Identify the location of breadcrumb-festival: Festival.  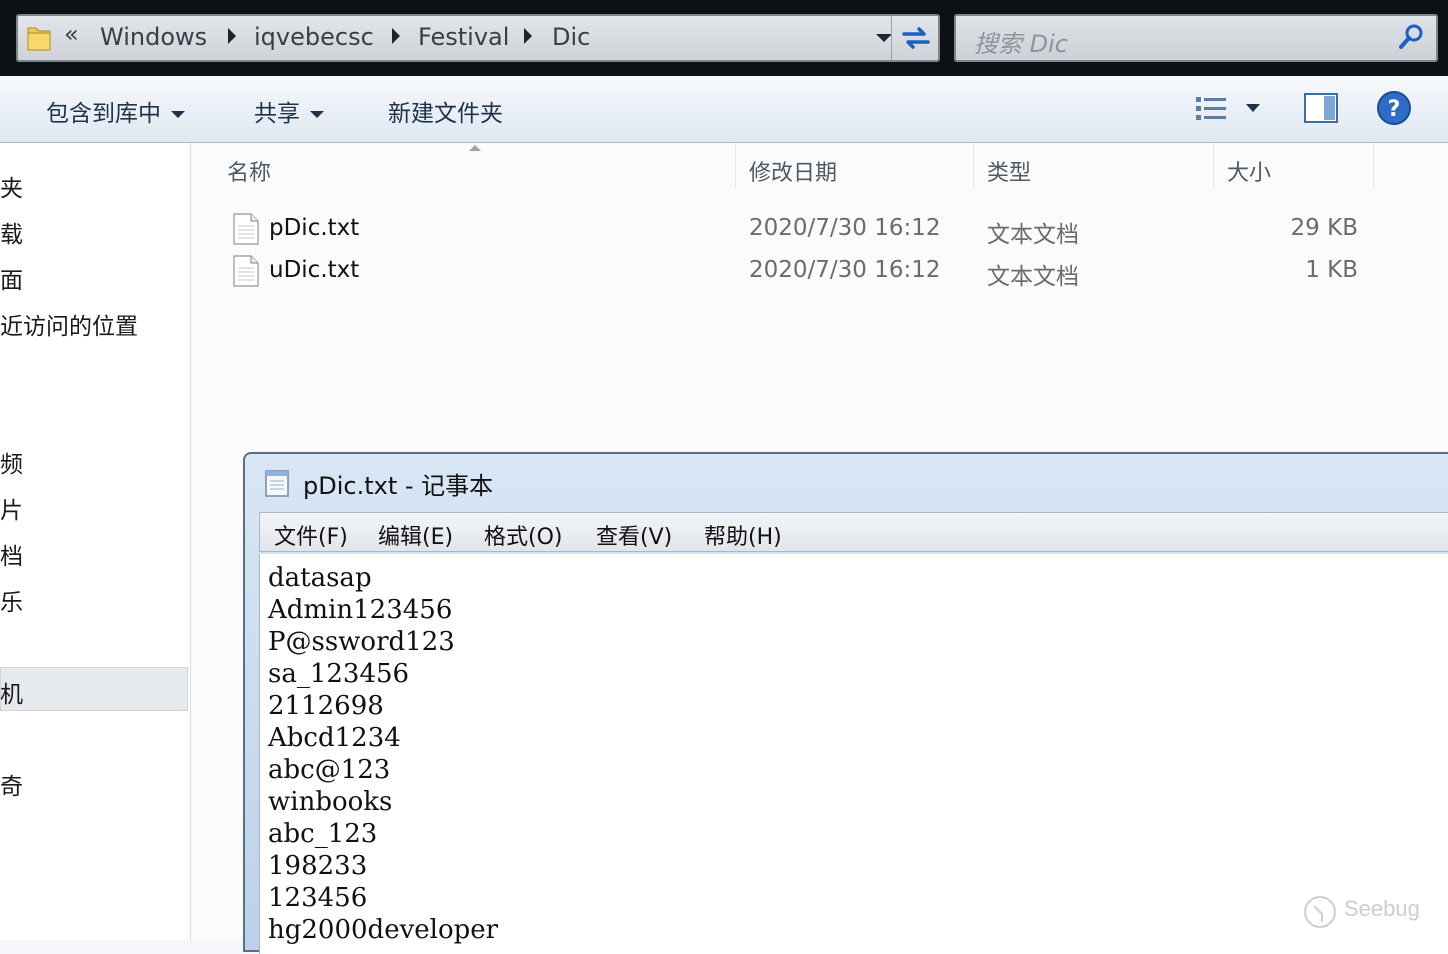
(463, 37).